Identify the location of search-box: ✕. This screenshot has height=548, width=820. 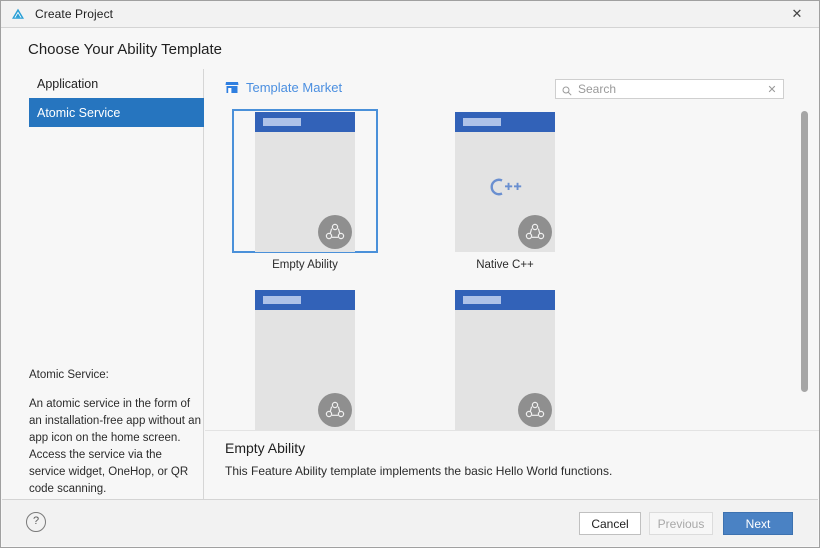
(669, 89).